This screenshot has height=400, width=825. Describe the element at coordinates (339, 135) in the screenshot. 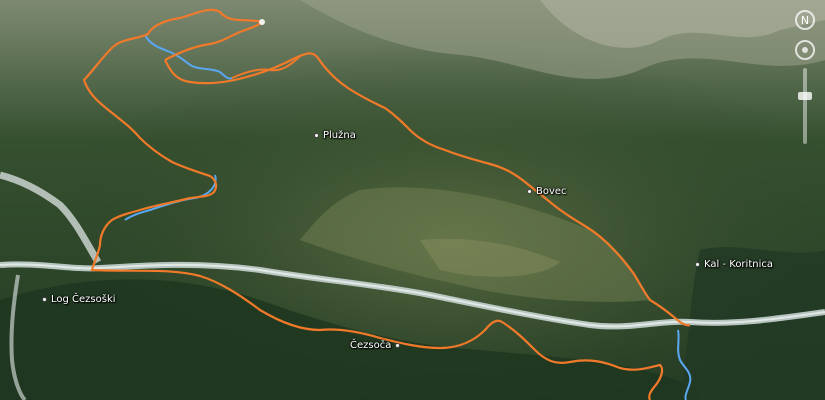

I see `place-label: Plužna` at that location.